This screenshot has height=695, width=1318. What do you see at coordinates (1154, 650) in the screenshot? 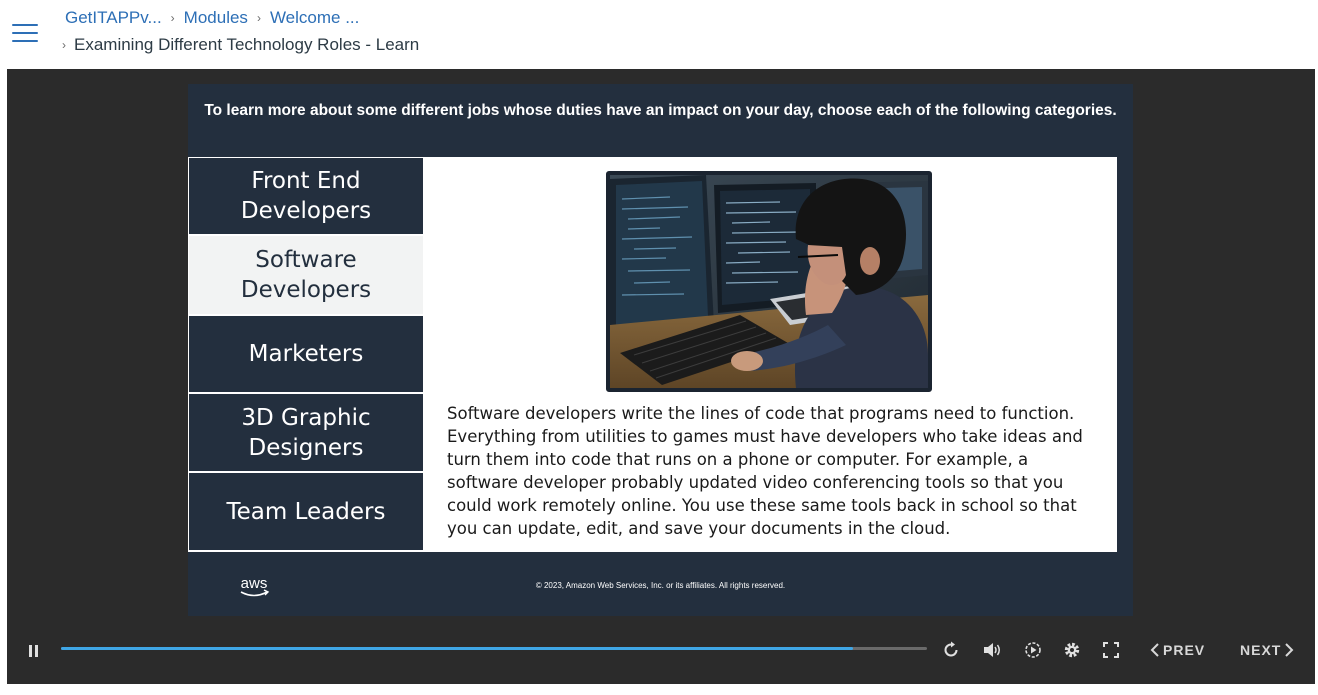
I see `chevron-left-icon` at bounding box center [1154, 650].